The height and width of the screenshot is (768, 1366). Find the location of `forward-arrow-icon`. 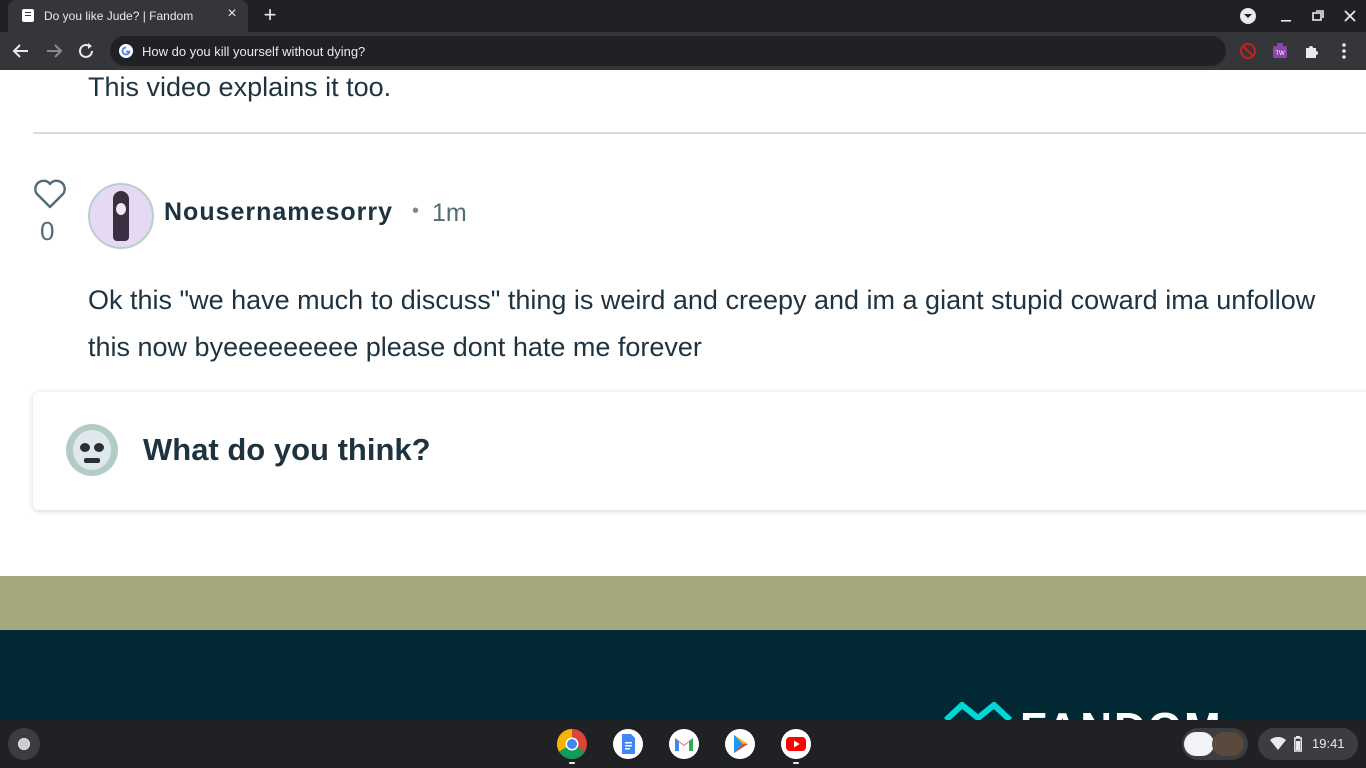

forward-arrow-icon is located at coordinates (54, 51).